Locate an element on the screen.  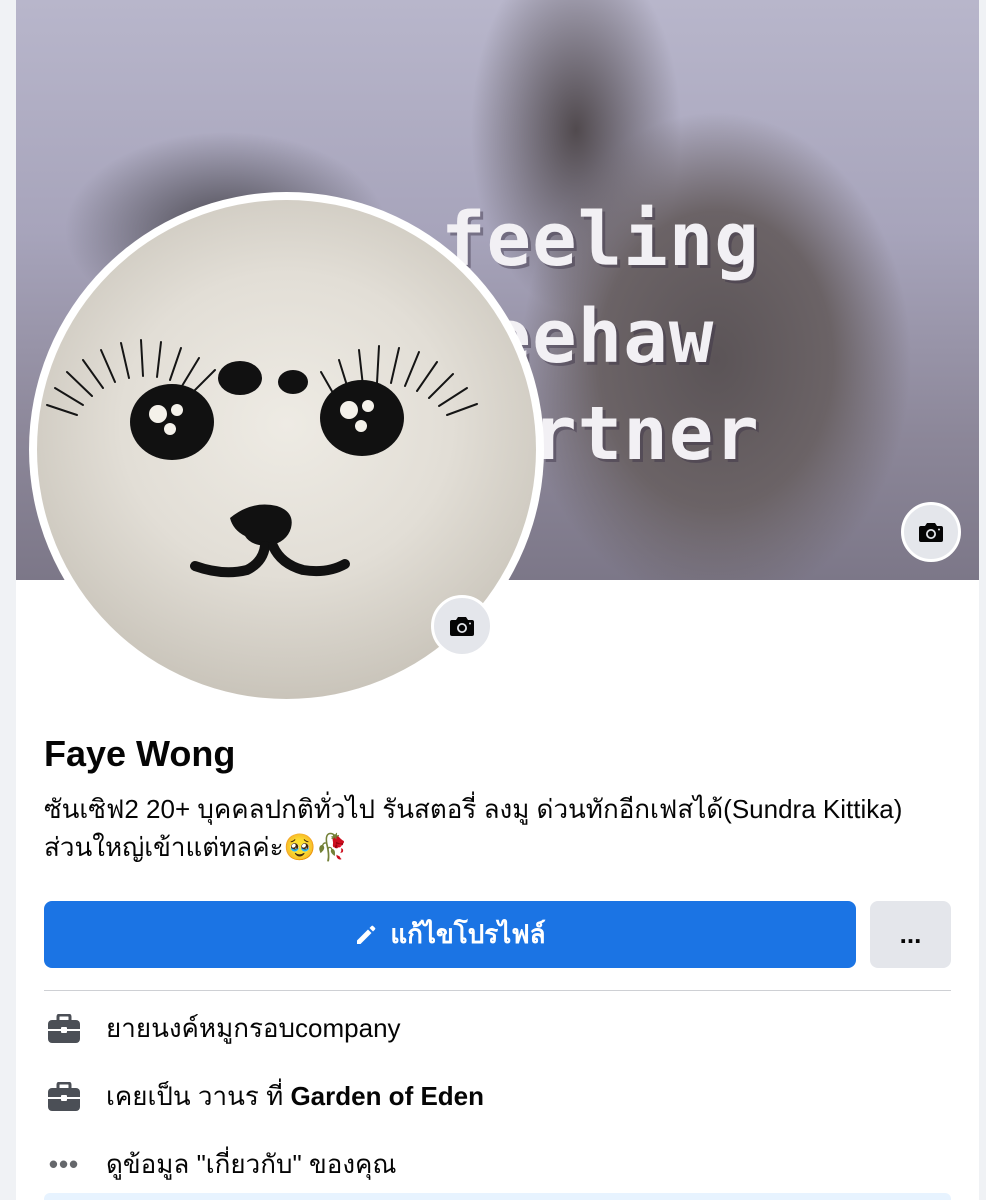
see-about-info-link: ••• ดูข้อมูล "เกี่ยวกับ" ของคุณ is located at coordinates (220, 1164).